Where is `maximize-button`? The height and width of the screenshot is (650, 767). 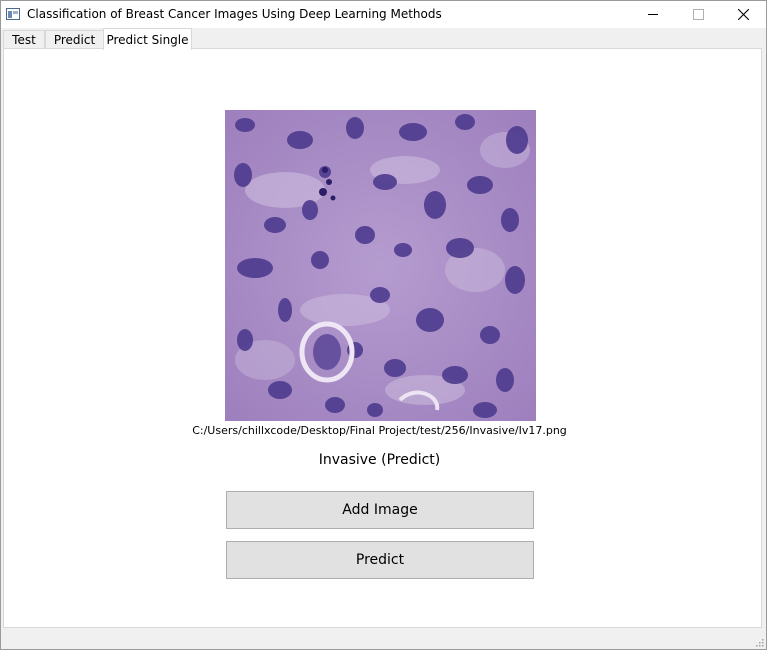 maximize-button is located at coordinates (698, 14).